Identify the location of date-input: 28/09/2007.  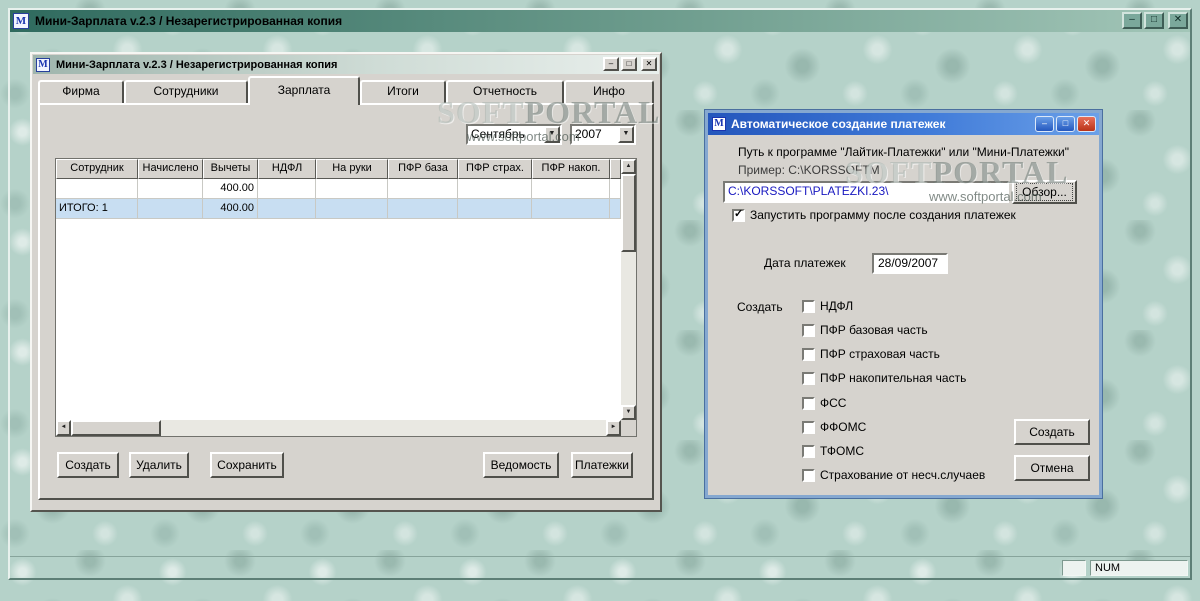
(910, 263).